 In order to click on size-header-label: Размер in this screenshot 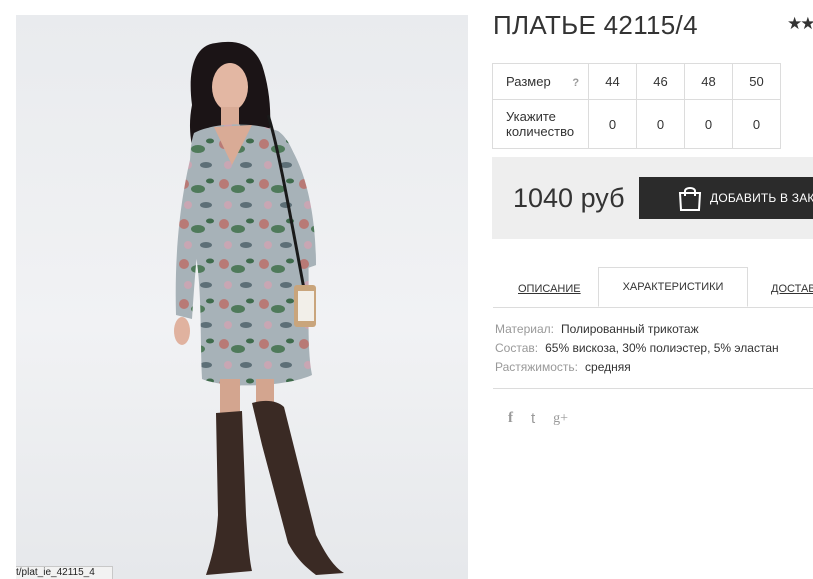, I will do `click(528, 81)`.